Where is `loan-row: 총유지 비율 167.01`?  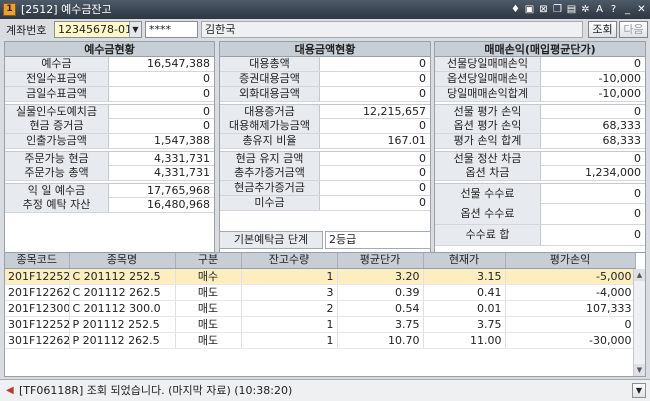
loan-row: 총유지 비율 167.01 is located at coordinates (325, 141).